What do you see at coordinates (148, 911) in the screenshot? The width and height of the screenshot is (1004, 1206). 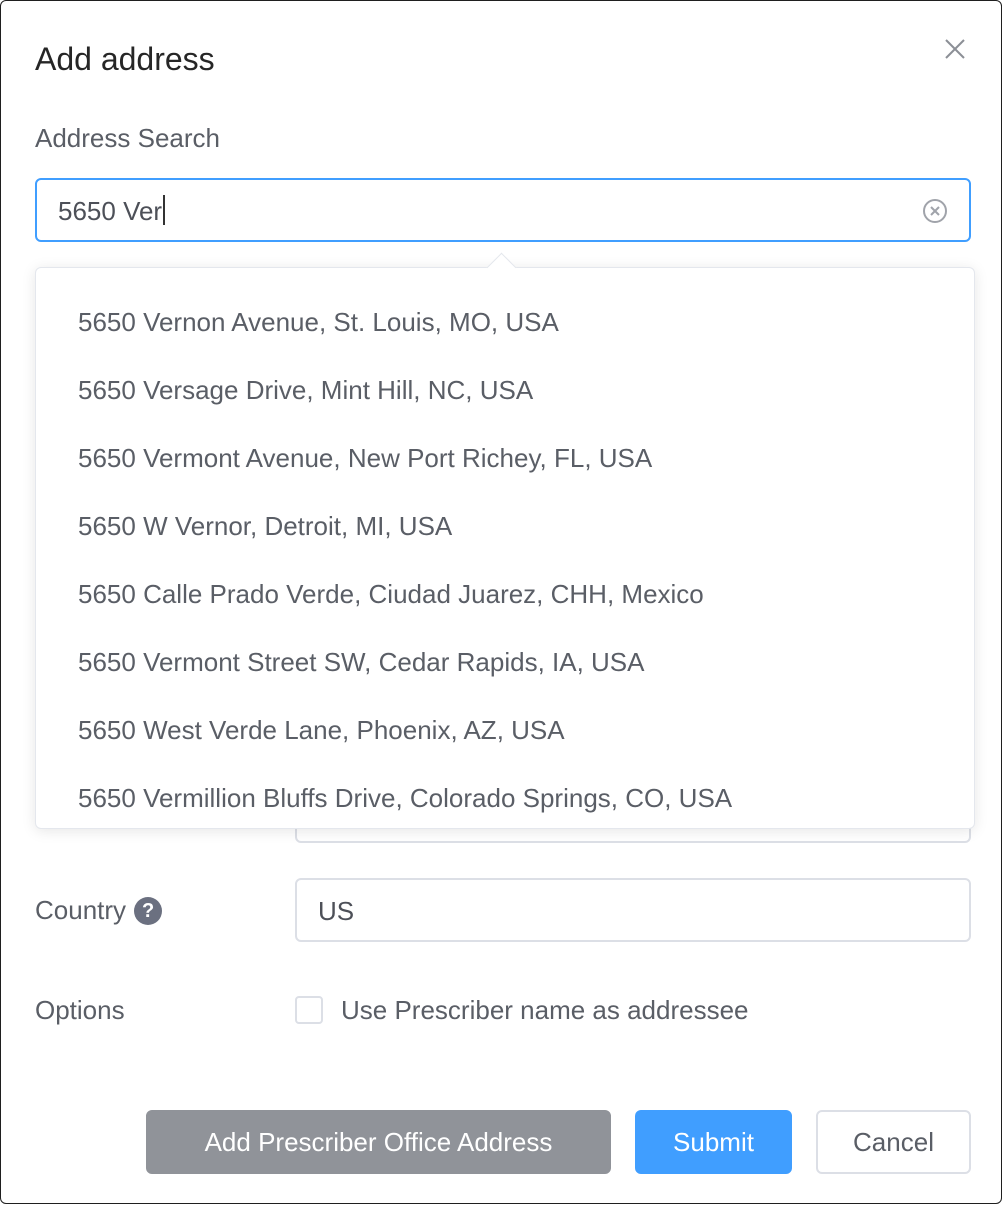 I see `question-circle-icon: ?` at bounding box center [148, 911].